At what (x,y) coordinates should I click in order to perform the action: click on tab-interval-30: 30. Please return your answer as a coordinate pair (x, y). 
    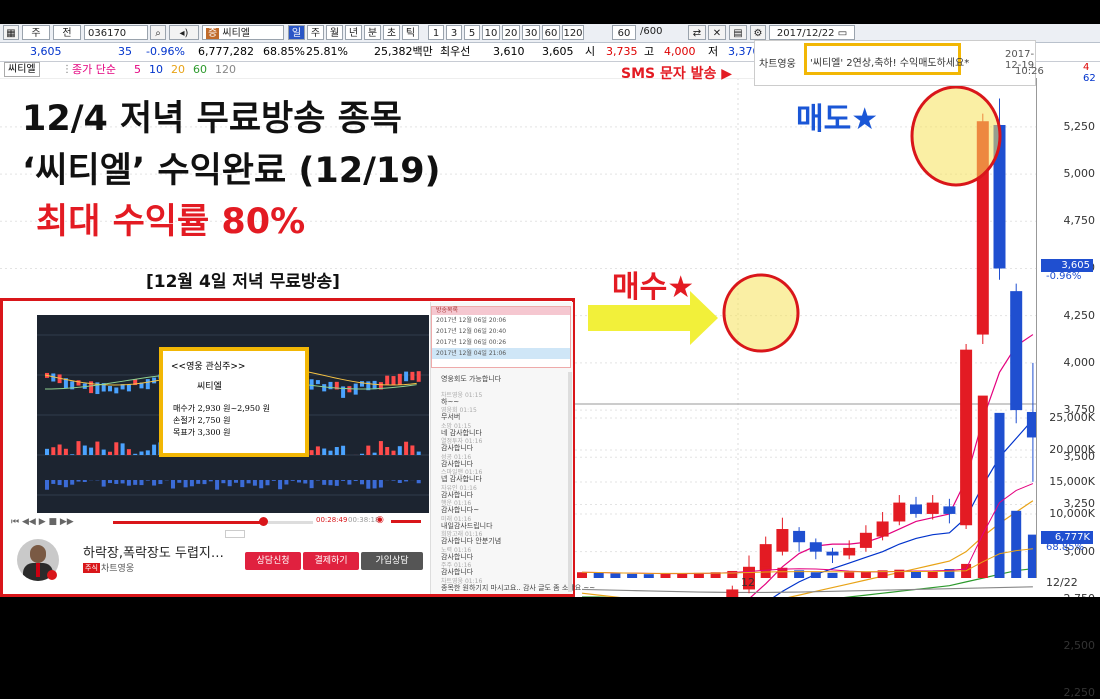
    Looking at the image, I should click on (531, 32).